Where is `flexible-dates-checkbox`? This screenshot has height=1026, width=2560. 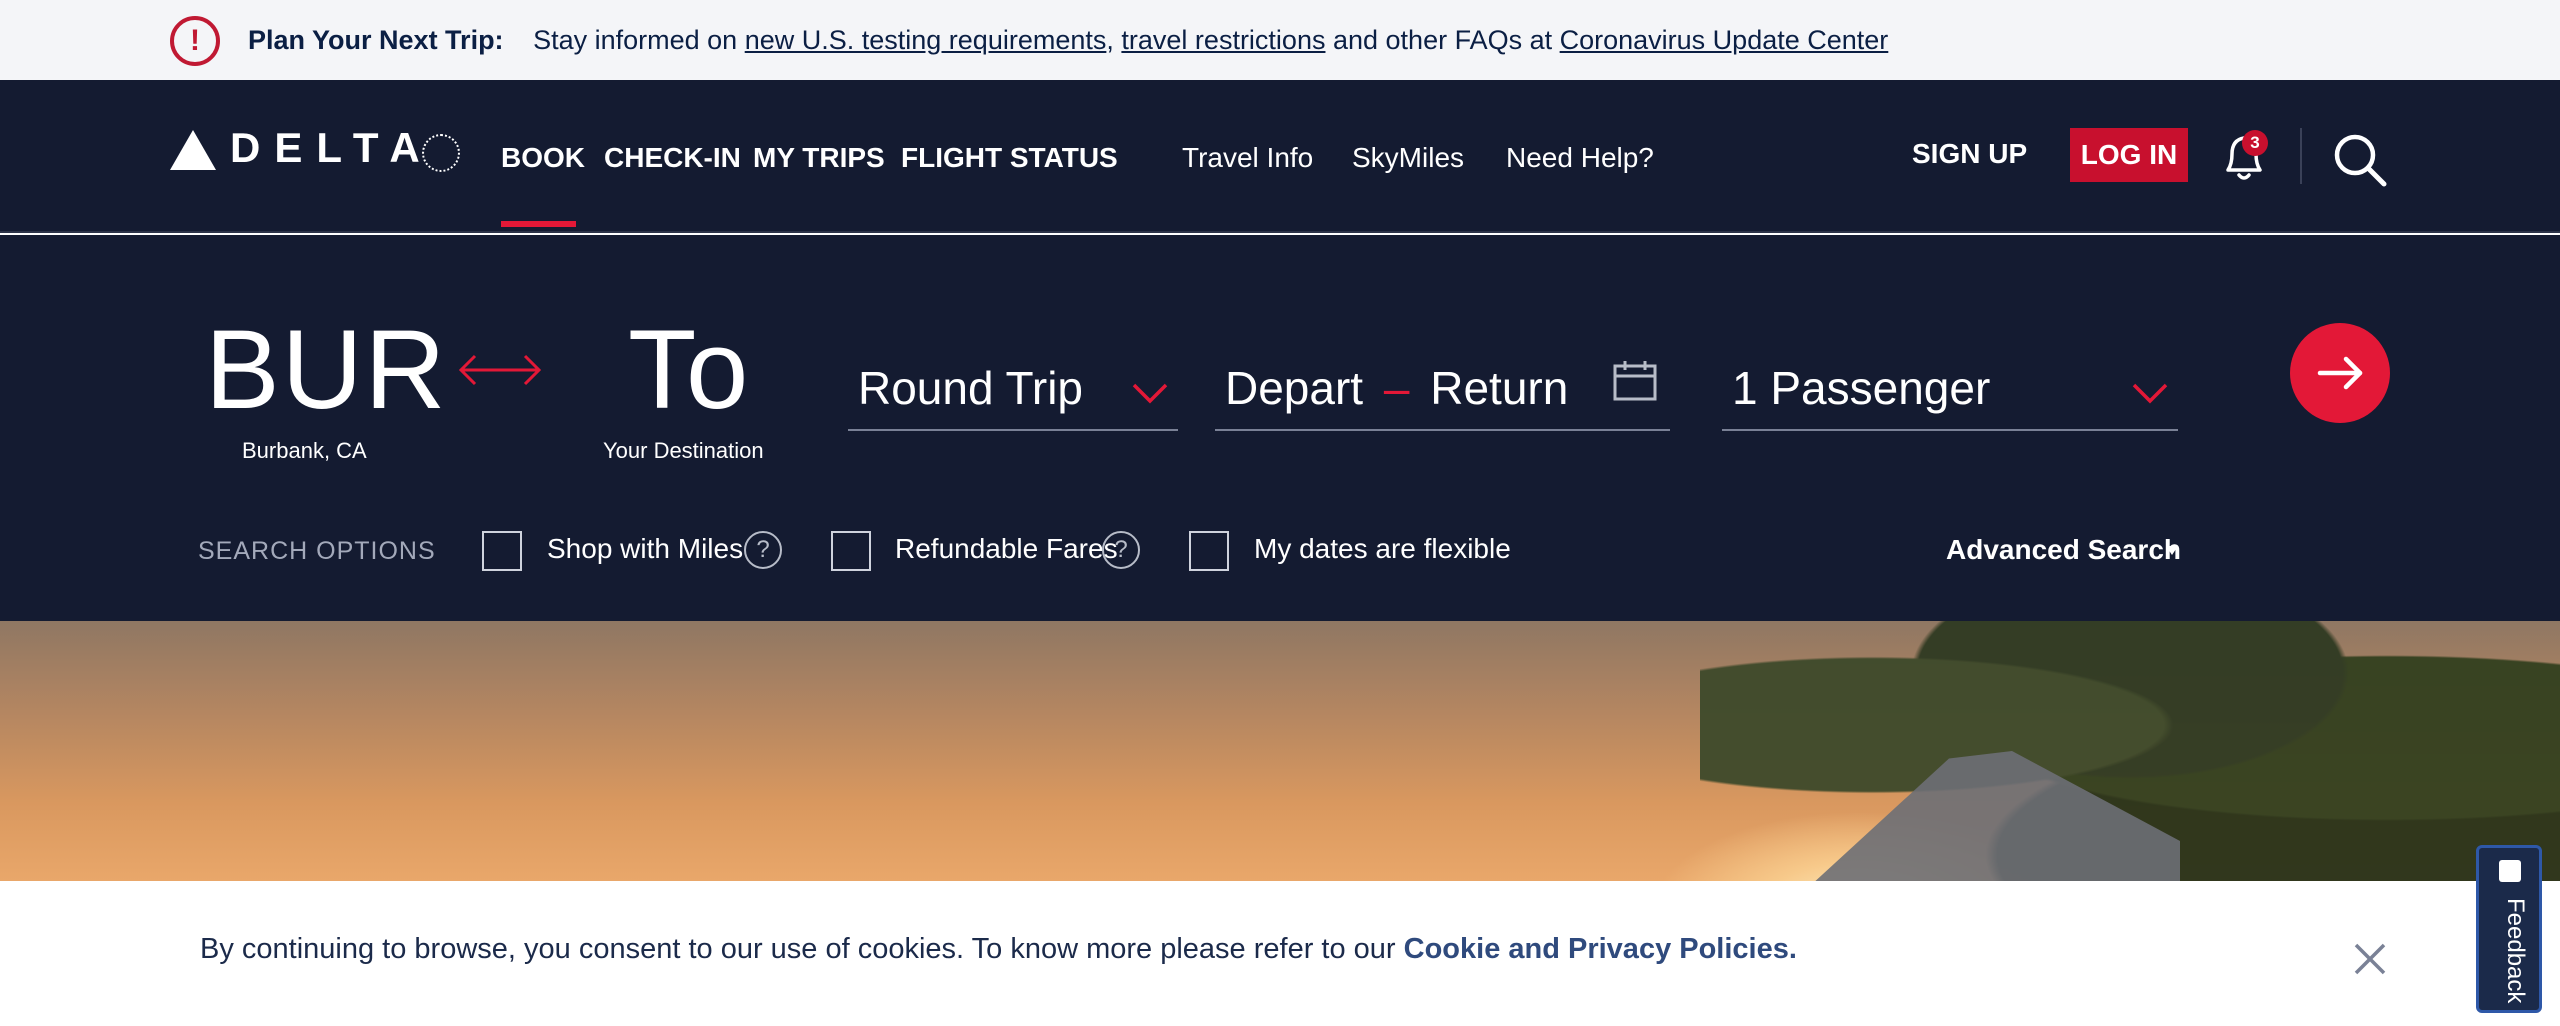 flexible-dates-checkbox is located at coordinates (1209, 551).